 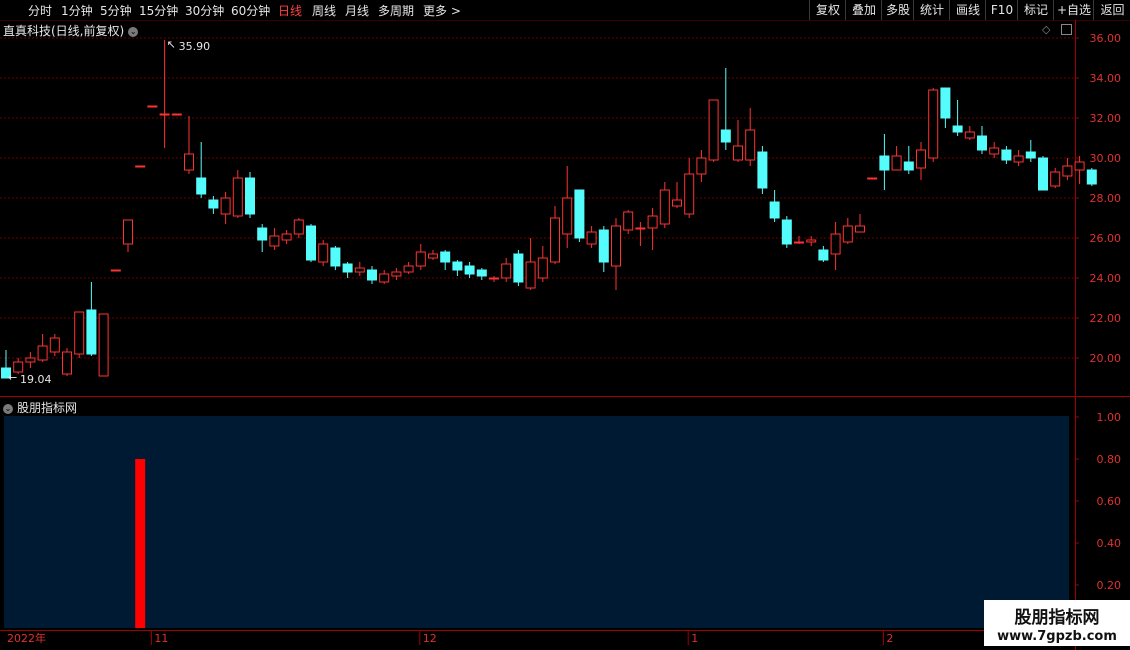 I want to click on price-tick-label: 36.00, so click(x=1106, y=38).